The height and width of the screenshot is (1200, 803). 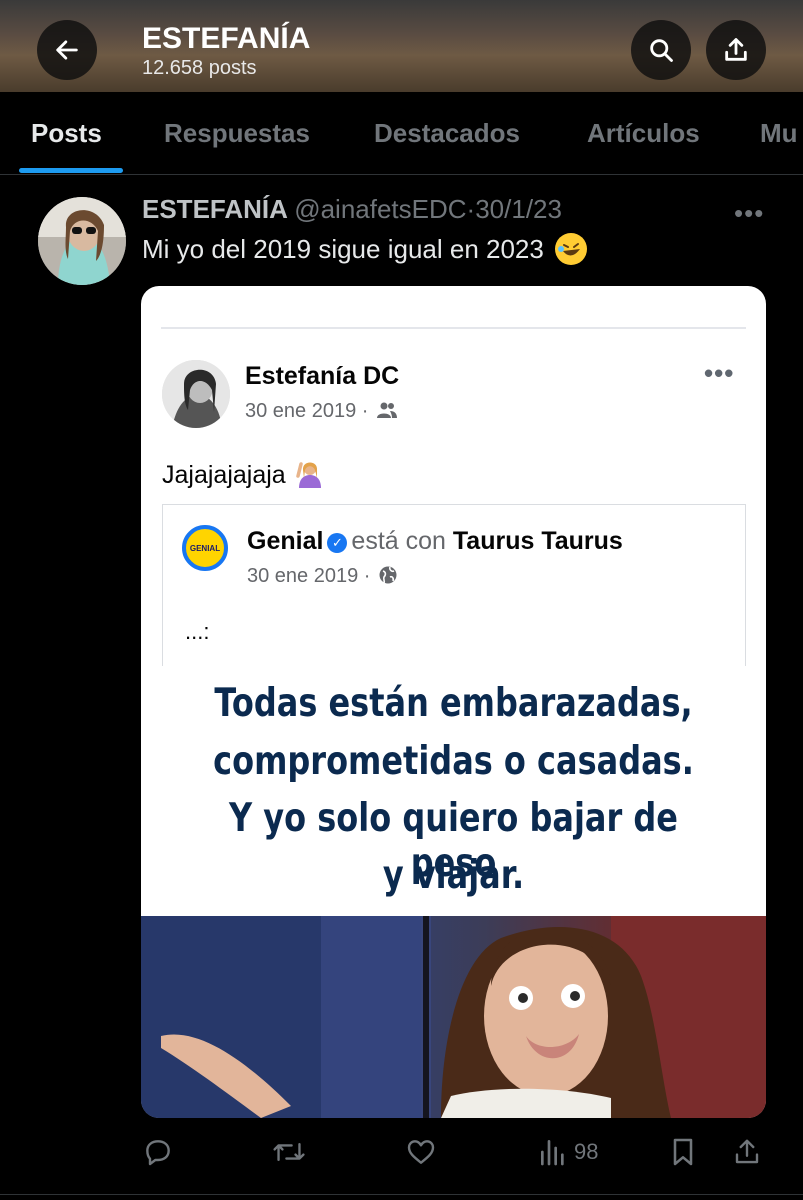 What do you see at coordinates (322, 376) in the screenshot?
I see `embedded-author: Estefanía DC` at bounding box center [322, 376].